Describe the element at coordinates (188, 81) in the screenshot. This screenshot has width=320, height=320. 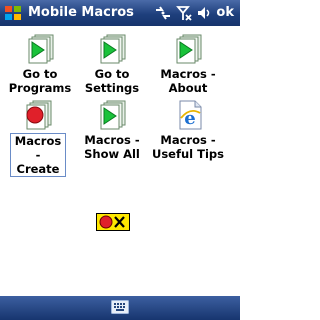
I see `item-label: Macros - About` at that location.